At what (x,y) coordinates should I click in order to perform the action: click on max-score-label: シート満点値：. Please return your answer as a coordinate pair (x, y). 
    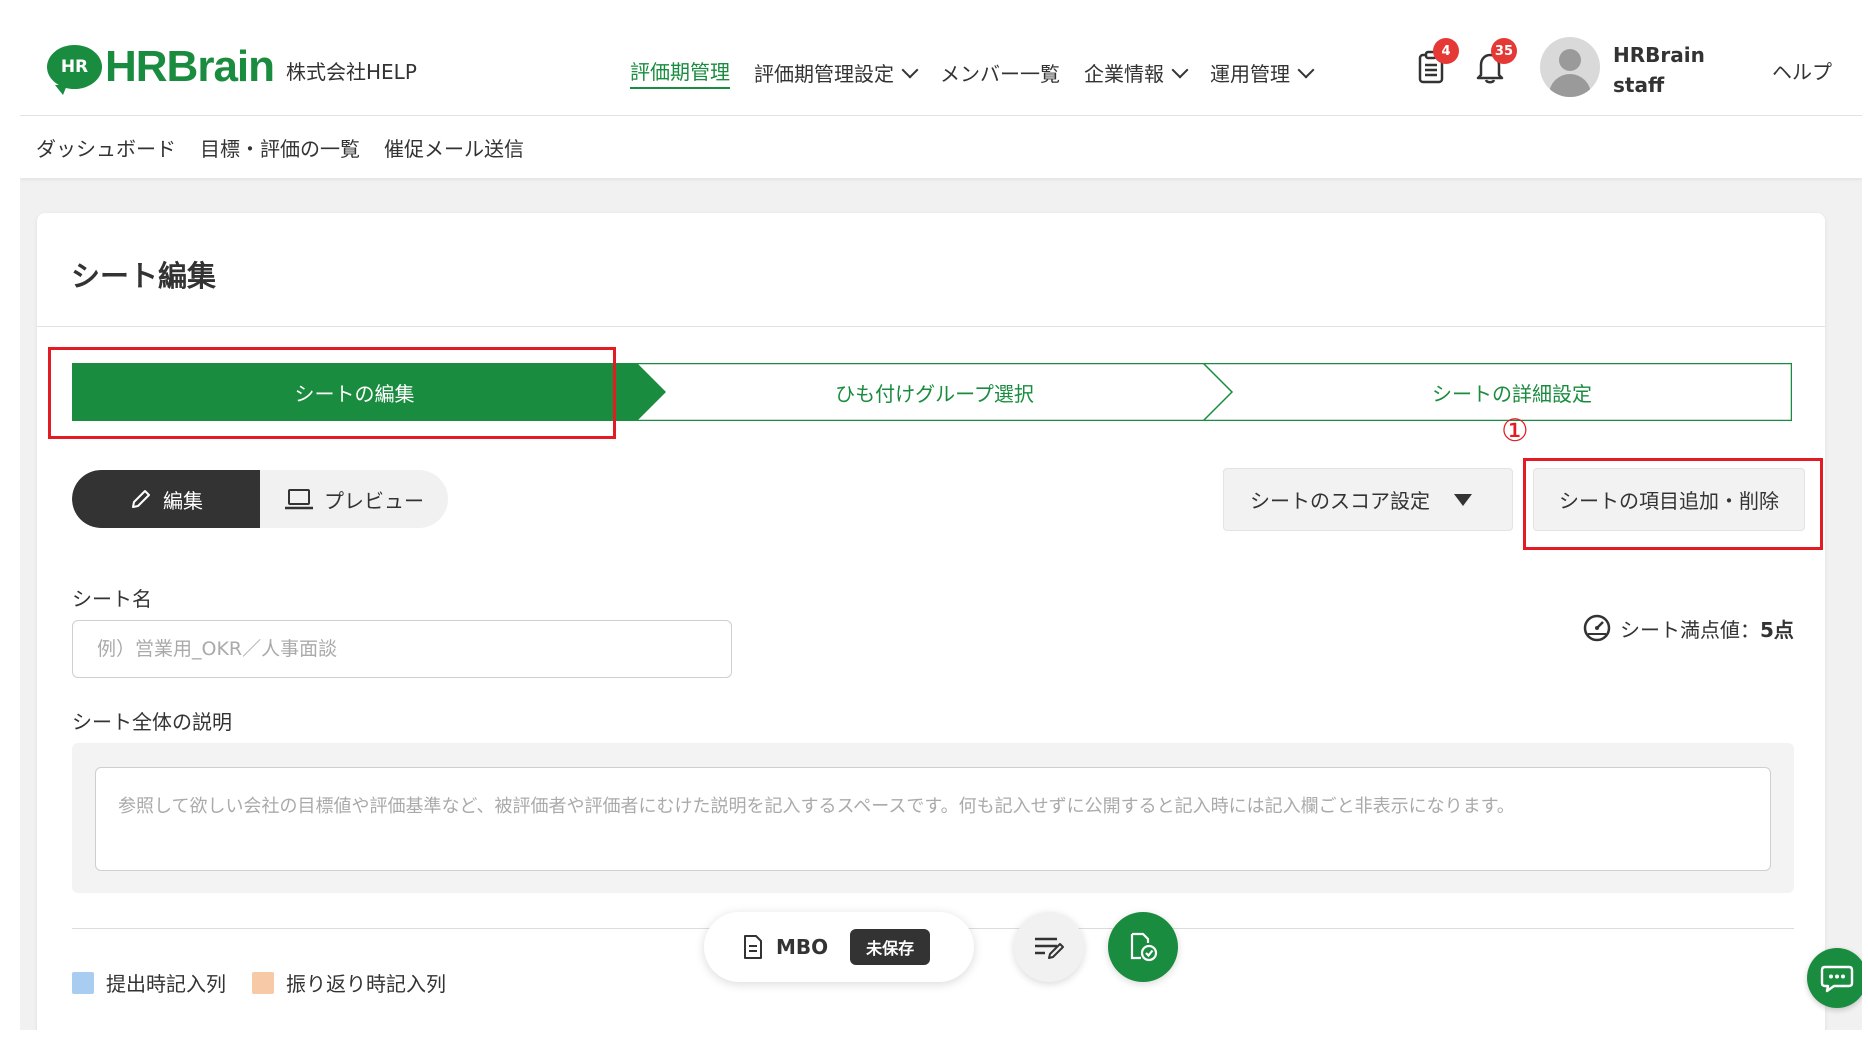
    Looking at the image, I should click on (1690, 629).